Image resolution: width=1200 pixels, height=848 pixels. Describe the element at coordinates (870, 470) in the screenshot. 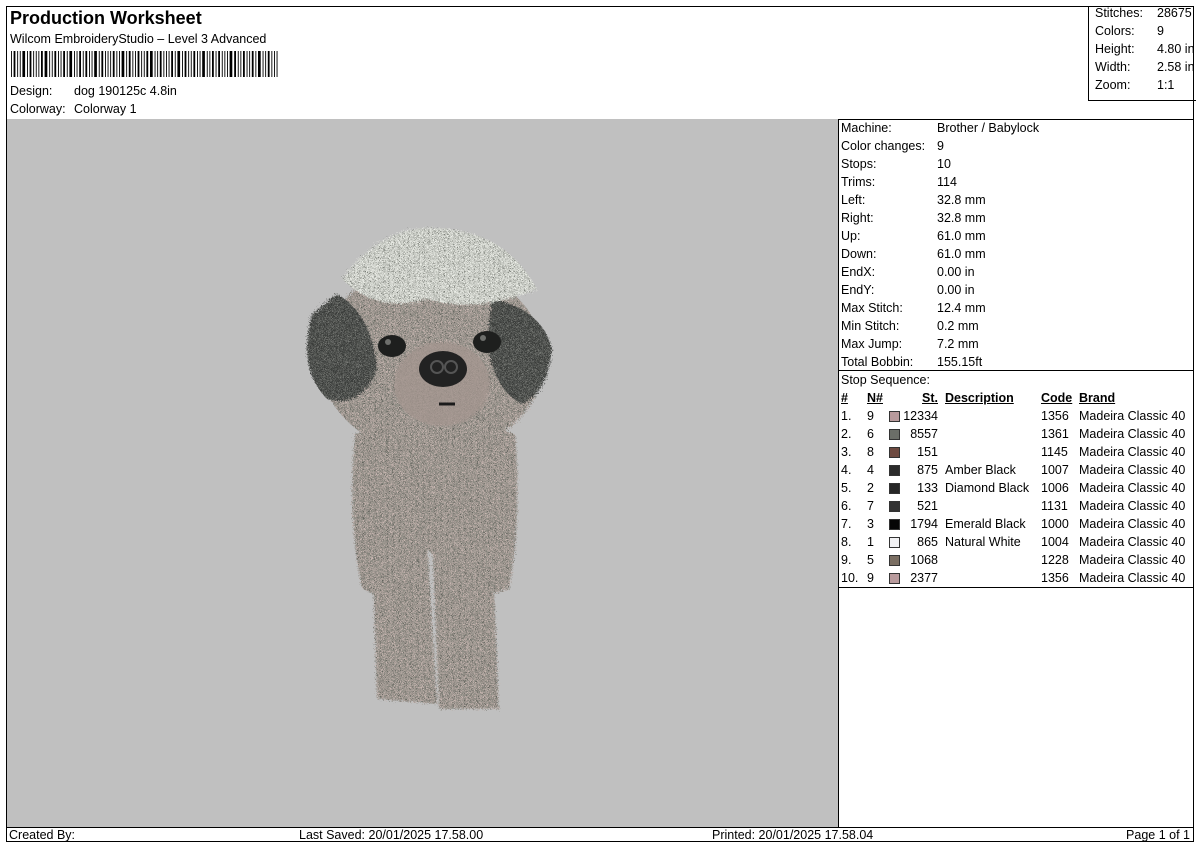

I see `needle-number: 4` at that location.